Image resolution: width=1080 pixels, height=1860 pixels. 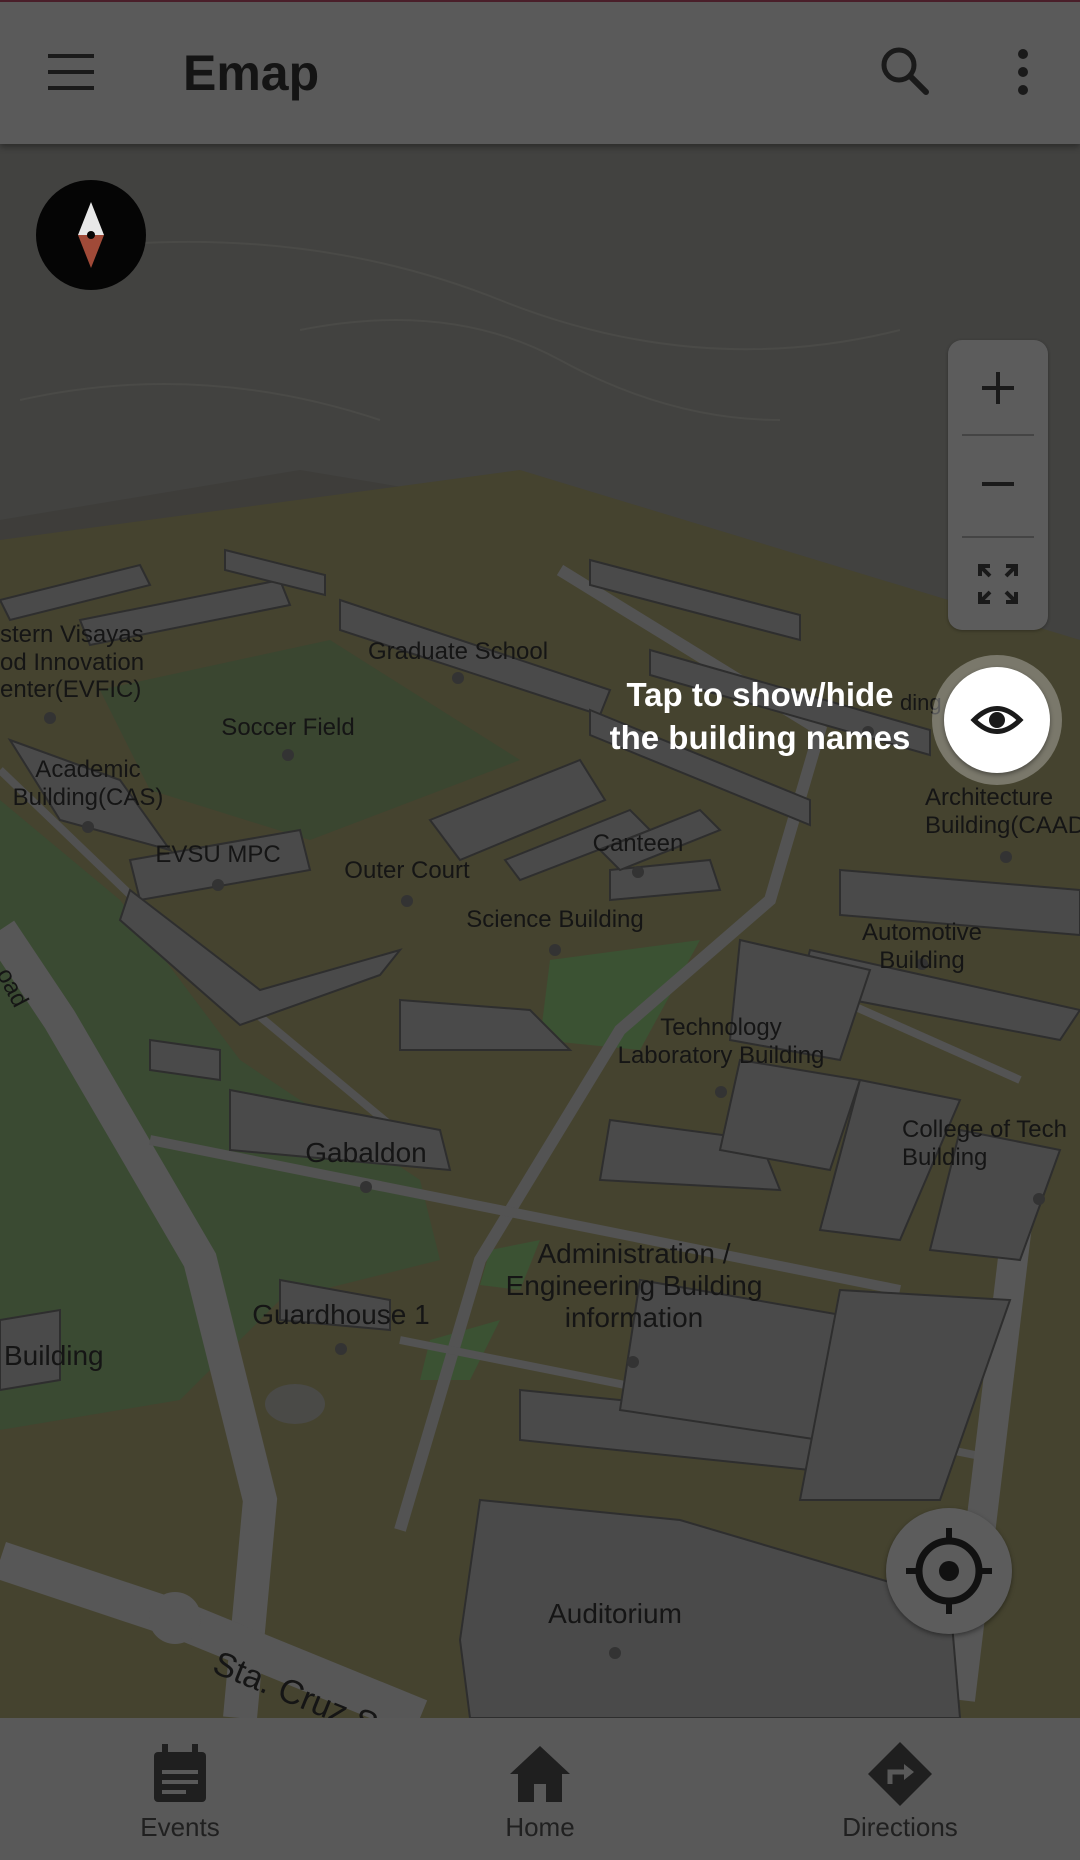 I want to click on map-label-automotive-building: Automotive Building, so click(x=922, y=946).